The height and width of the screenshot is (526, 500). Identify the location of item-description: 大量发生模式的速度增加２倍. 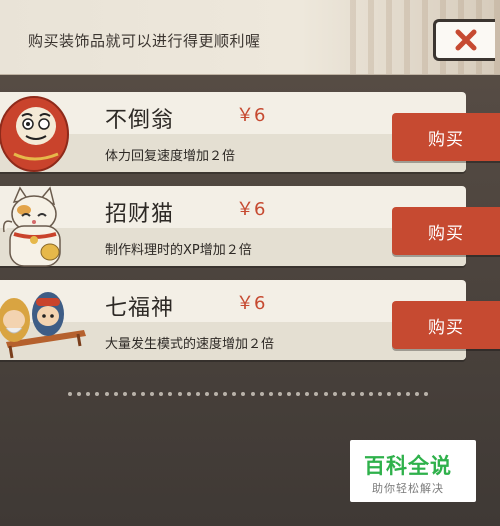
(190, 344).